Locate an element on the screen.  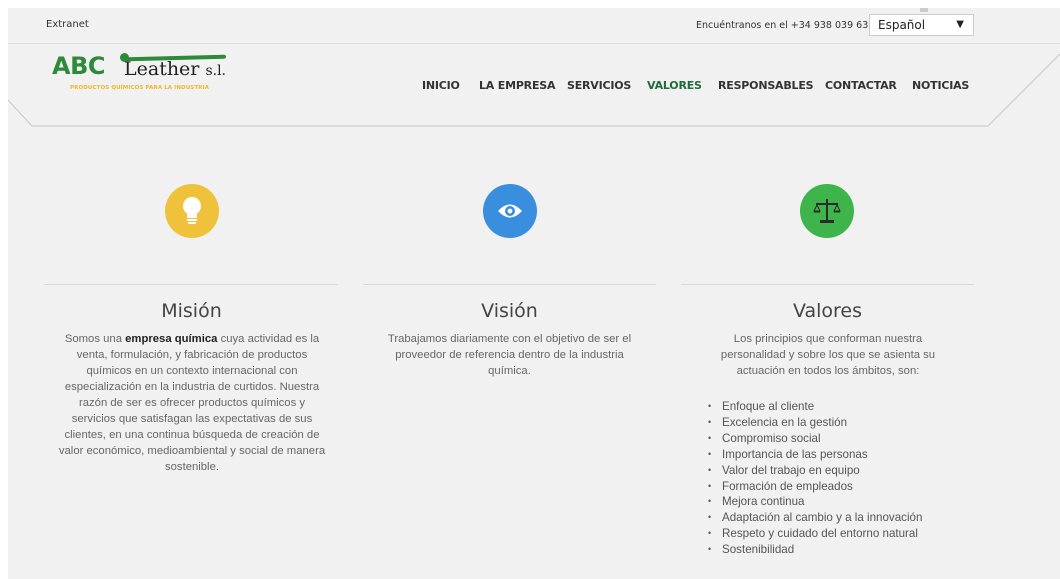
list-item: Importancia de las personas is located at coordinates (815, 455).